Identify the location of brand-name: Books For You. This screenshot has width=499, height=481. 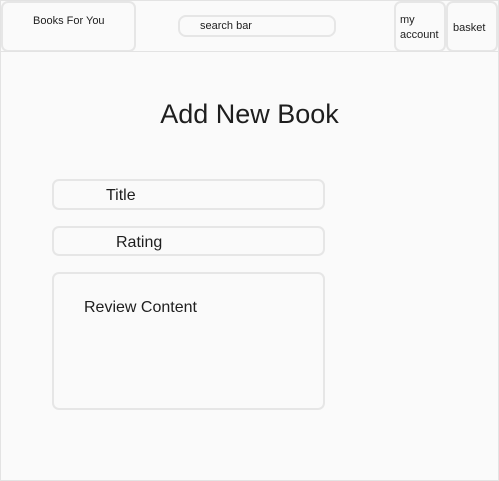
(69, 21).